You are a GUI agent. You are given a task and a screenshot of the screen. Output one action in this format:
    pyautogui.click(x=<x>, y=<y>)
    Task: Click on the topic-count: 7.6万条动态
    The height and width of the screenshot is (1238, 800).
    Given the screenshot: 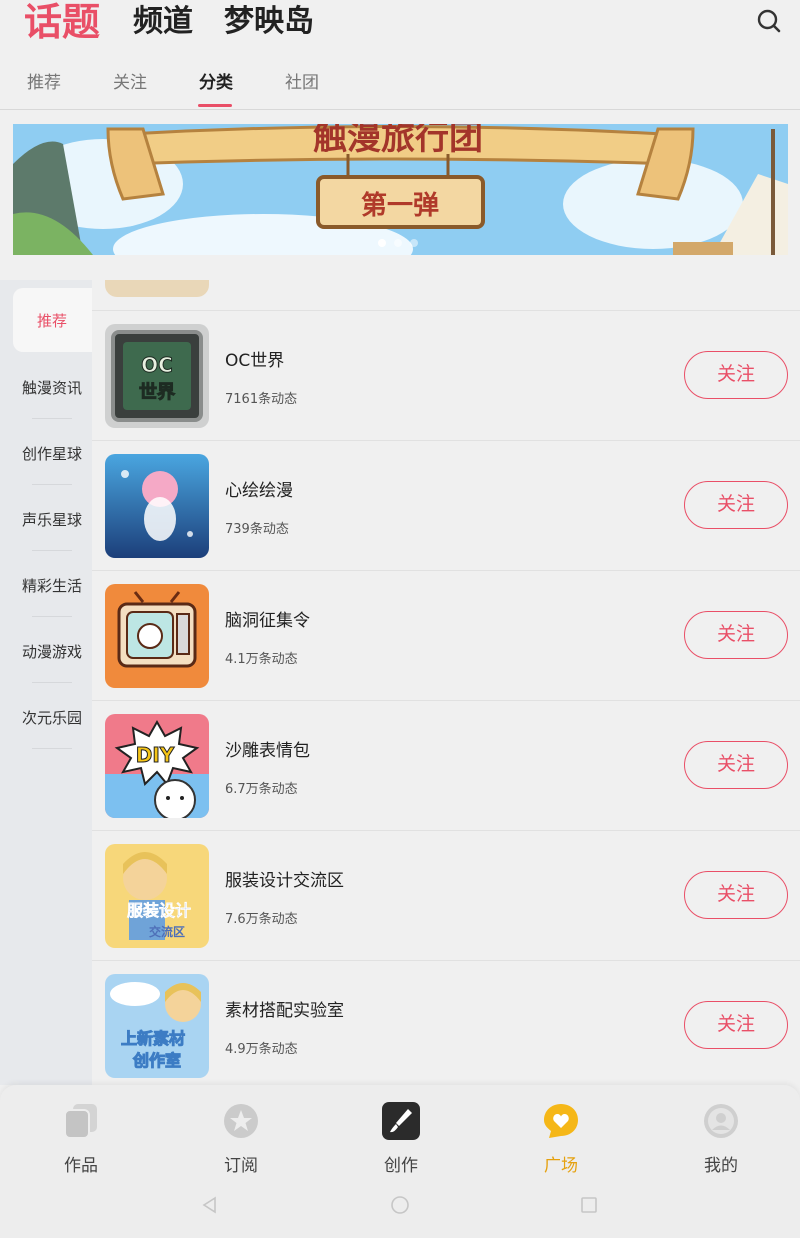 What is the action you would take?
    pyautogui.click(x=261, y=919)
    